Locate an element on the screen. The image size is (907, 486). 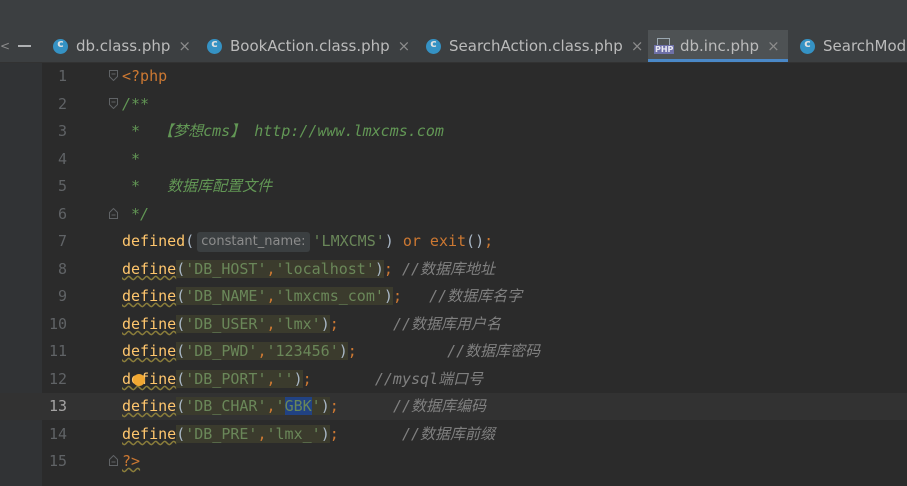
code-line: 2 /** is located at coordinates (453, 104).